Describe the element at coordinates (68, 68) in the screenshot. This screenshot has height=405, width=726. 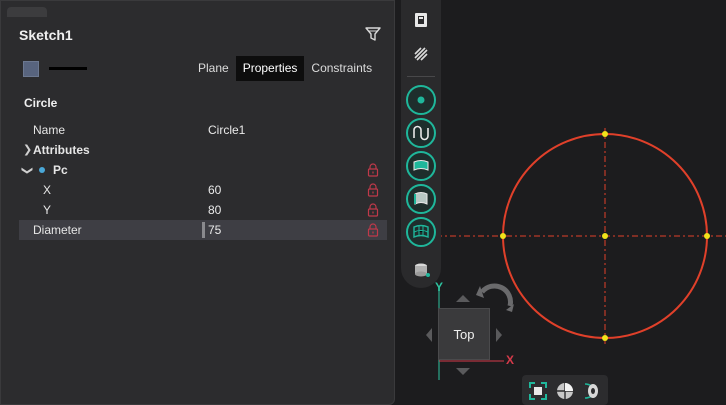
I see `line-style-sample` at that location.